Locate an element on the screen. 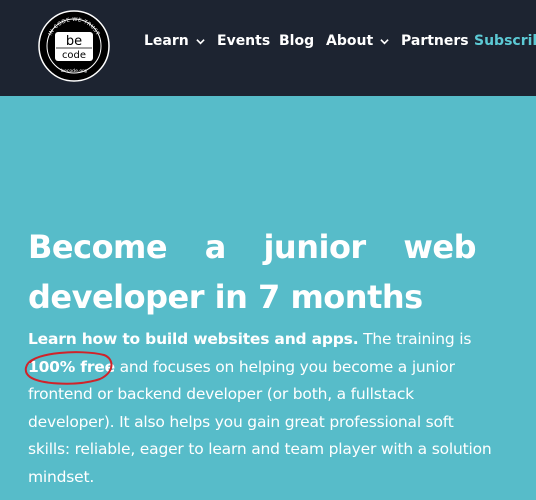 This screenshot has height=500, width=536. nav-item-label: Partners is located at coordinates (435, 41).